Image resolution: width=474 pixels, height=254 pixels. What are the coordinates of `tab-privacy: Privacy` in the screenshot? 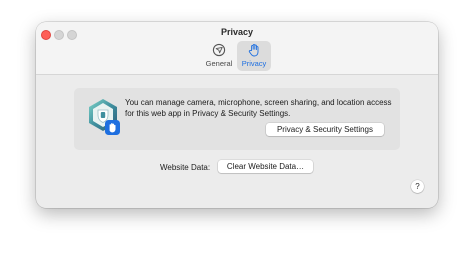 It's located at (254, 56).